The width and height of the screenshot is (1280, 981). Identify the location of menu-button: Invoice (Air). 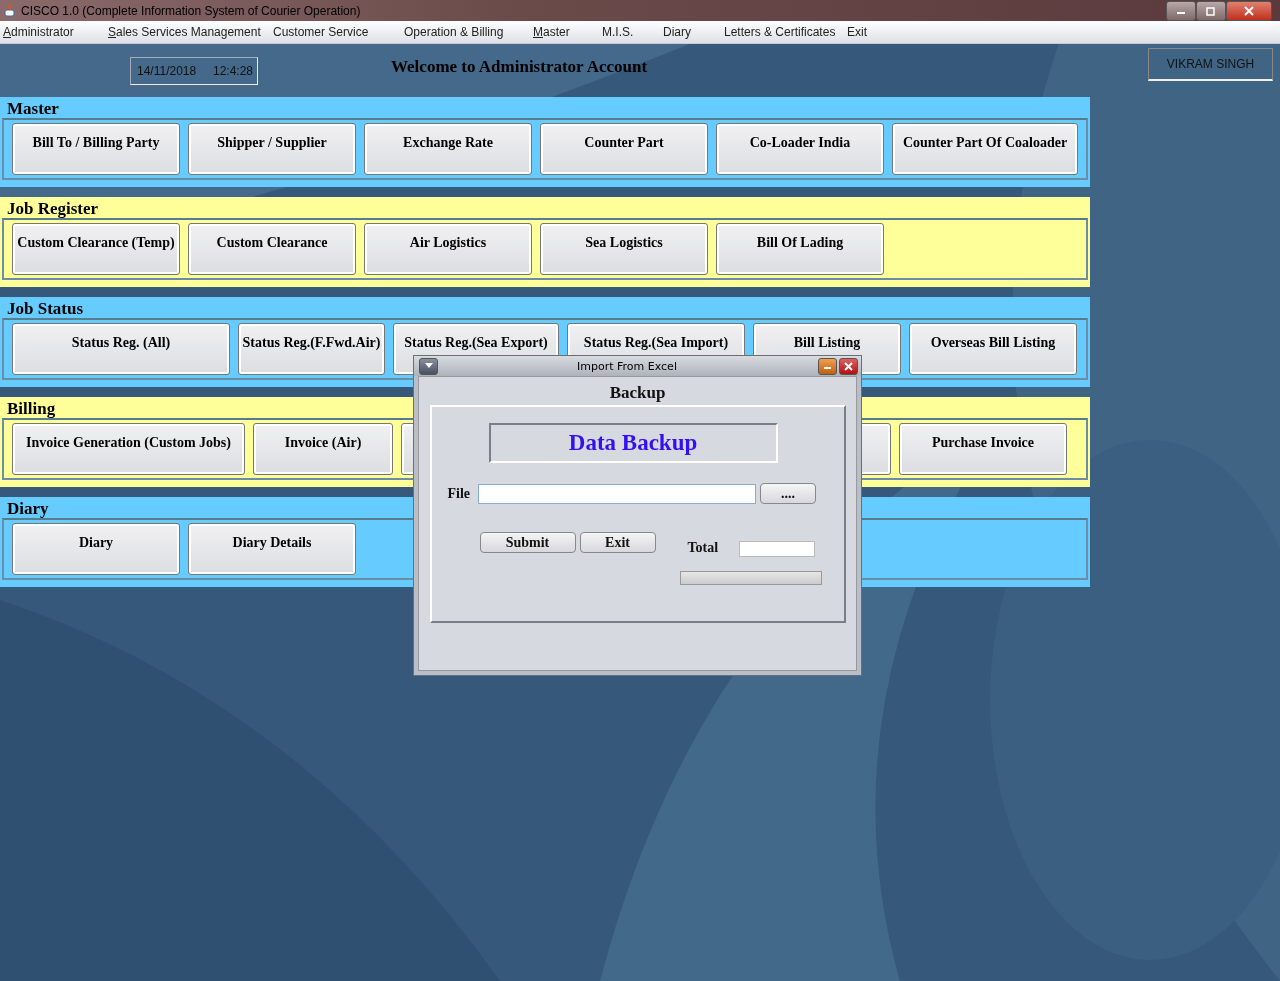
(323, 449).